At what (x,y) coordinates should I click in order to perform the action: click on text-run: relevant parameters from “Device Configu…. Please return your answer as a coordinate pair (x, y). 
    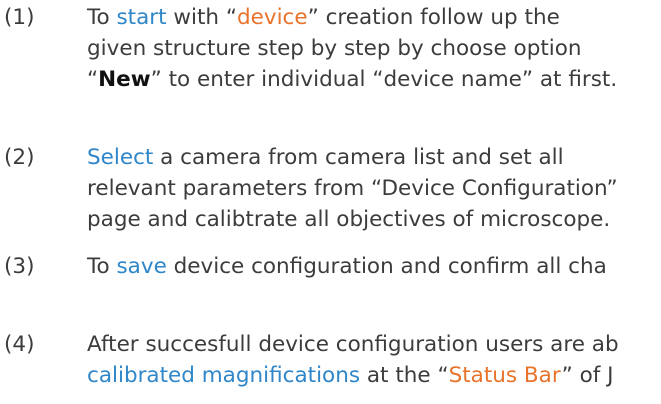
    Looking at the image, I should click on (352, 188).